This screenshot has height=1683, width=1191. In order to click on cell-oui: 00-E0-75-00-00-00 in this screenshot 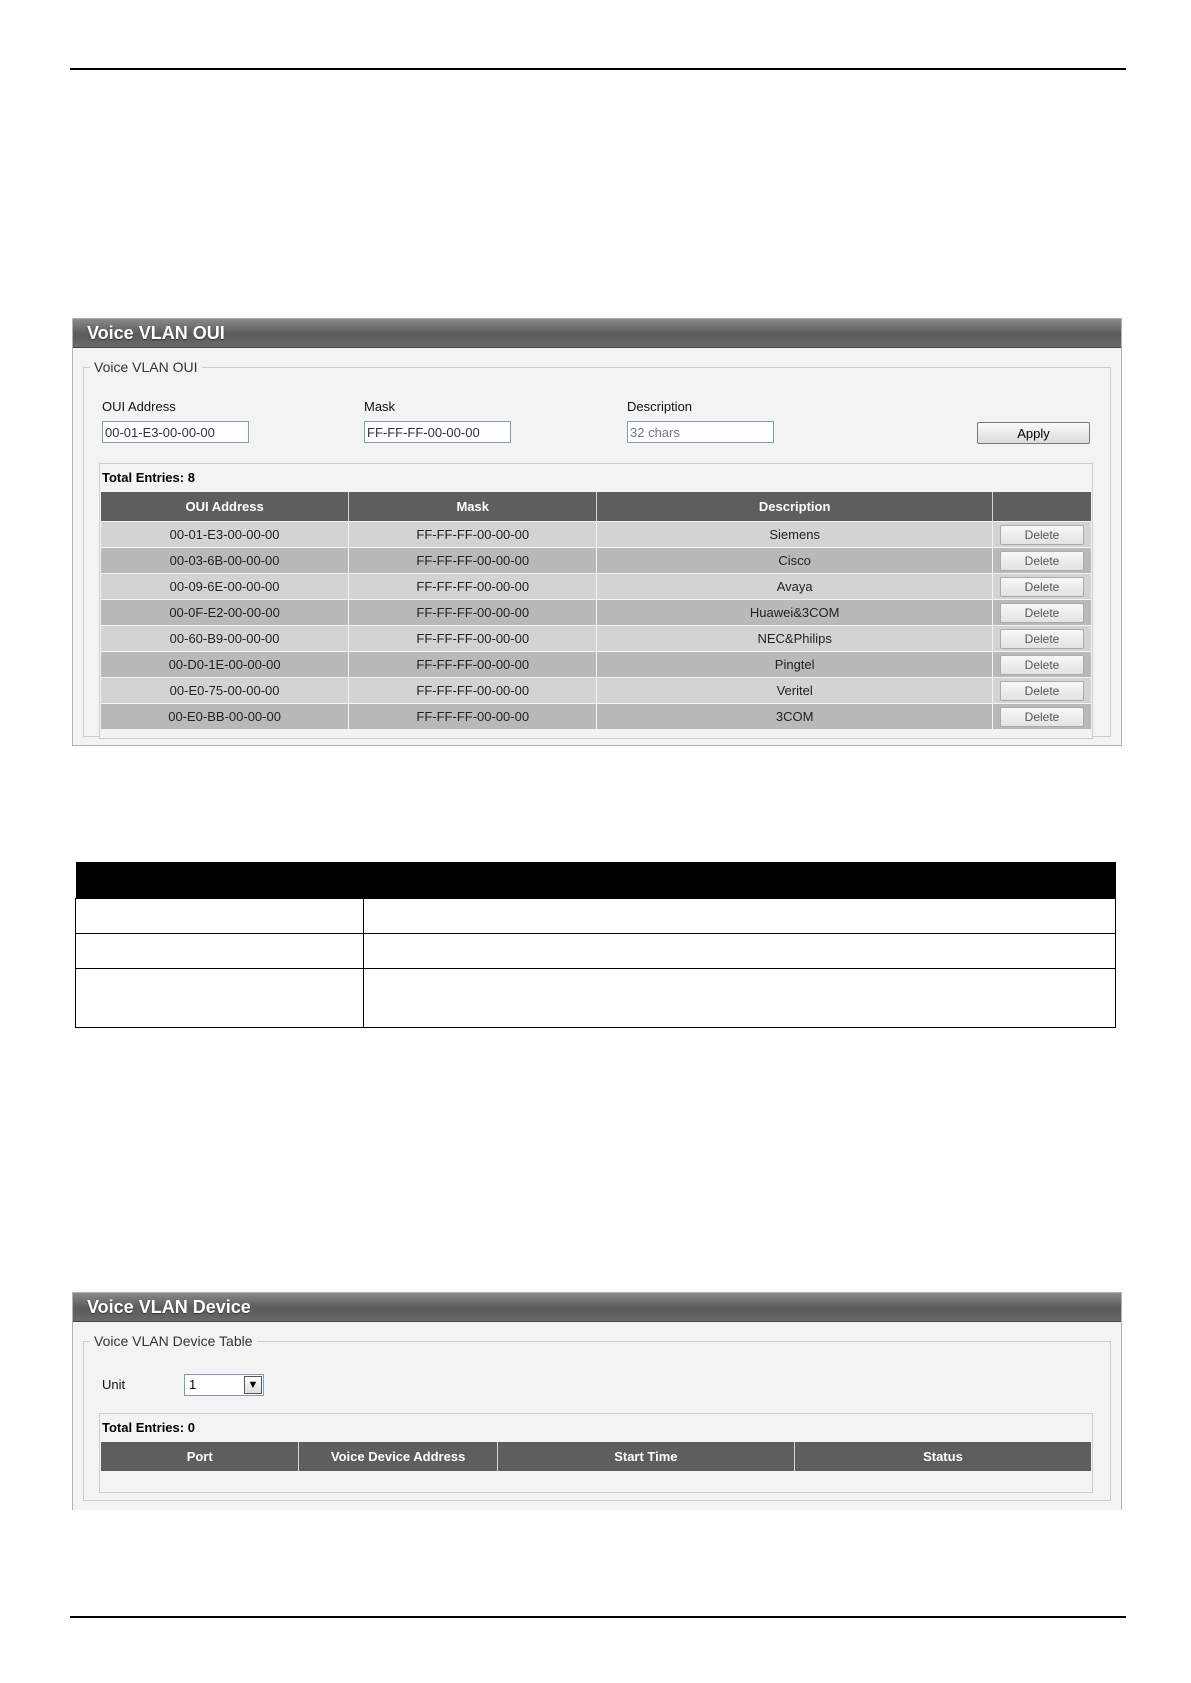, I will do `click(225, 690)`.